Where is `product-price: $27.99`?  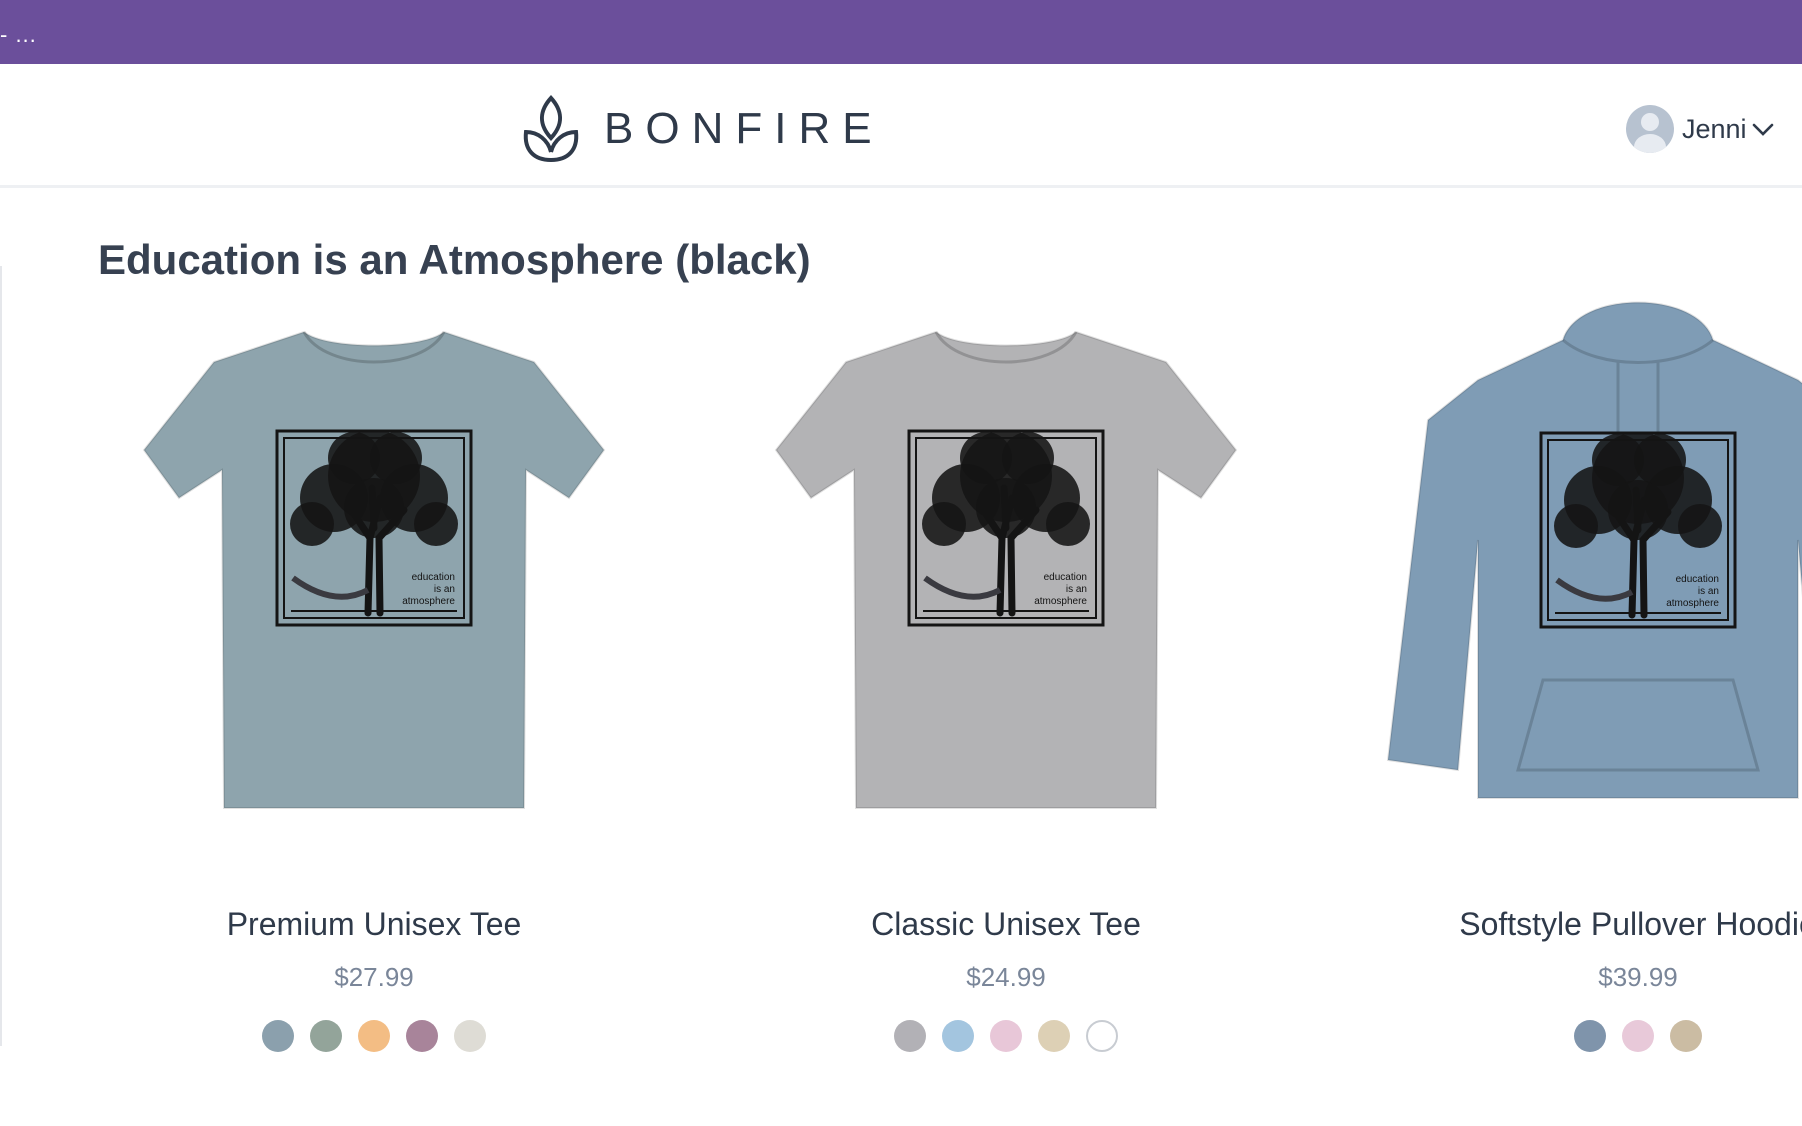
product-price: $27.99 is located at coordinates (374, 977).